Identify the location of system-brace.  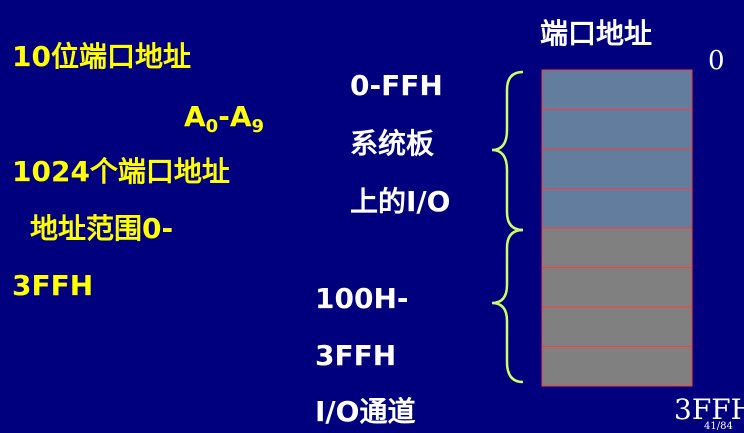
(507, 151).